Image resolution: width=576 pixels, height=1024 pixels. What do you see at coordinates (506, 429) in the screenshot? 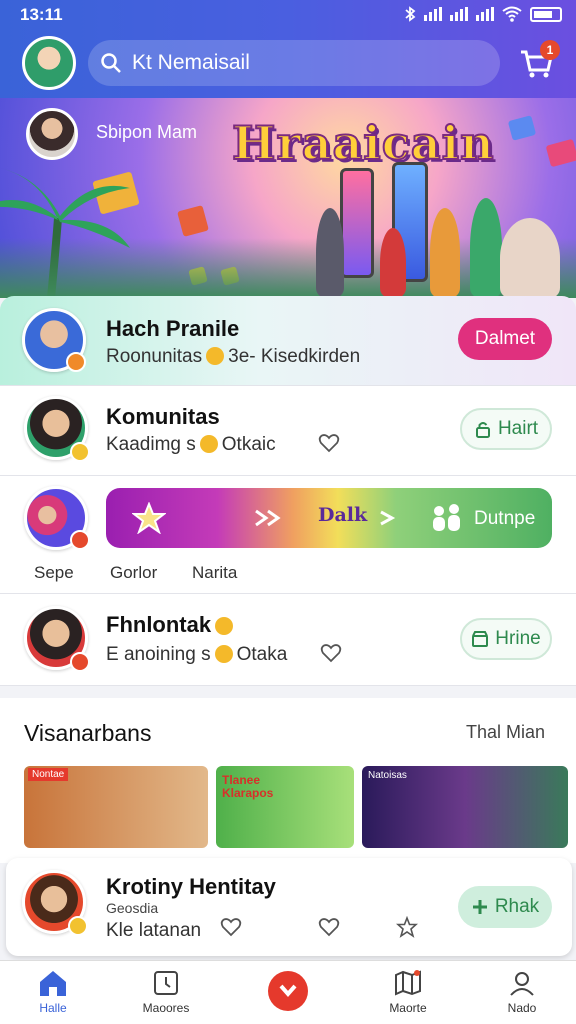
I see `join-button: Hairt` at bounding box center [506, 429].